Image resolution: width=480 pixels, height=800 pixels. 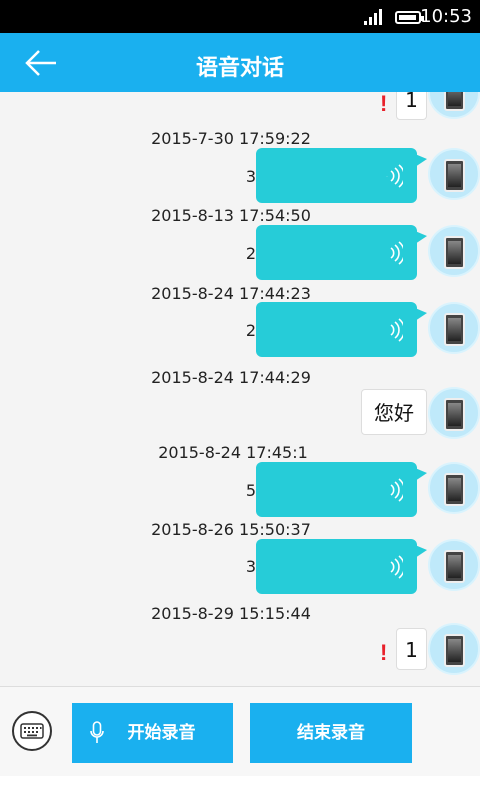 I want to click on keyboard-toggle-button, so click(x=32, y=731).